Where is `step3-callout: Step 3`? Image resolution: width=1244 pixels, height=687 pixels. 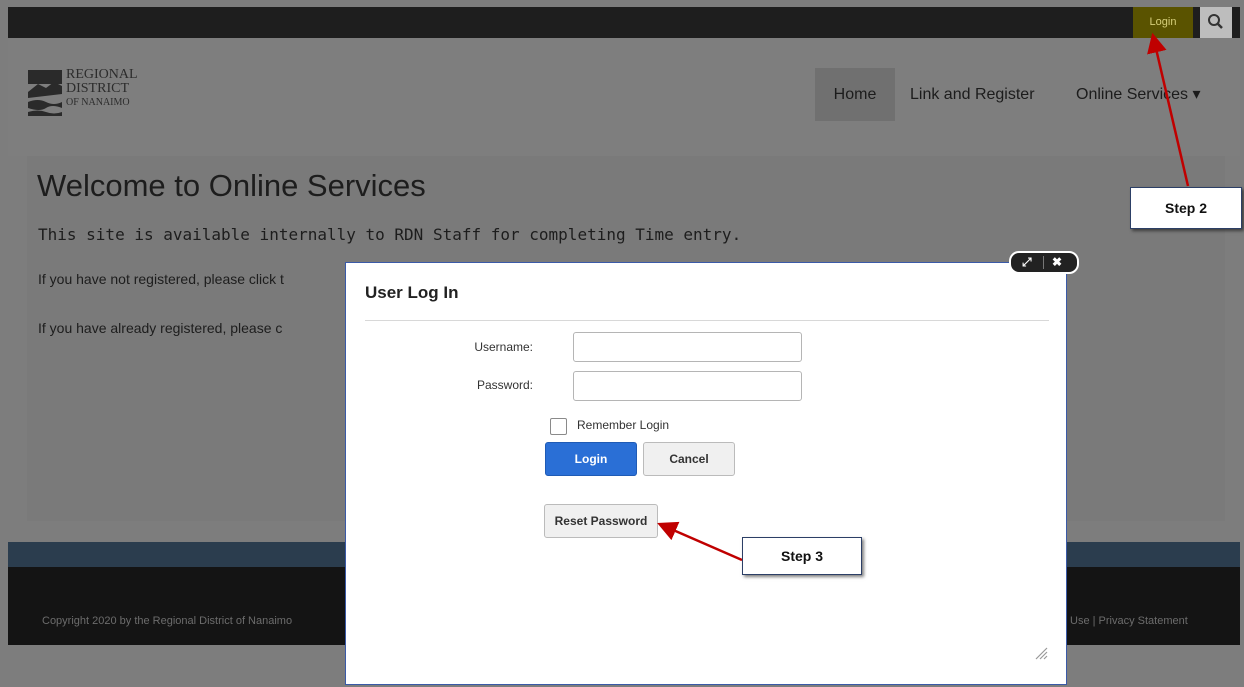 step3-callout: Step 3 is located at coordinates (802, 556).